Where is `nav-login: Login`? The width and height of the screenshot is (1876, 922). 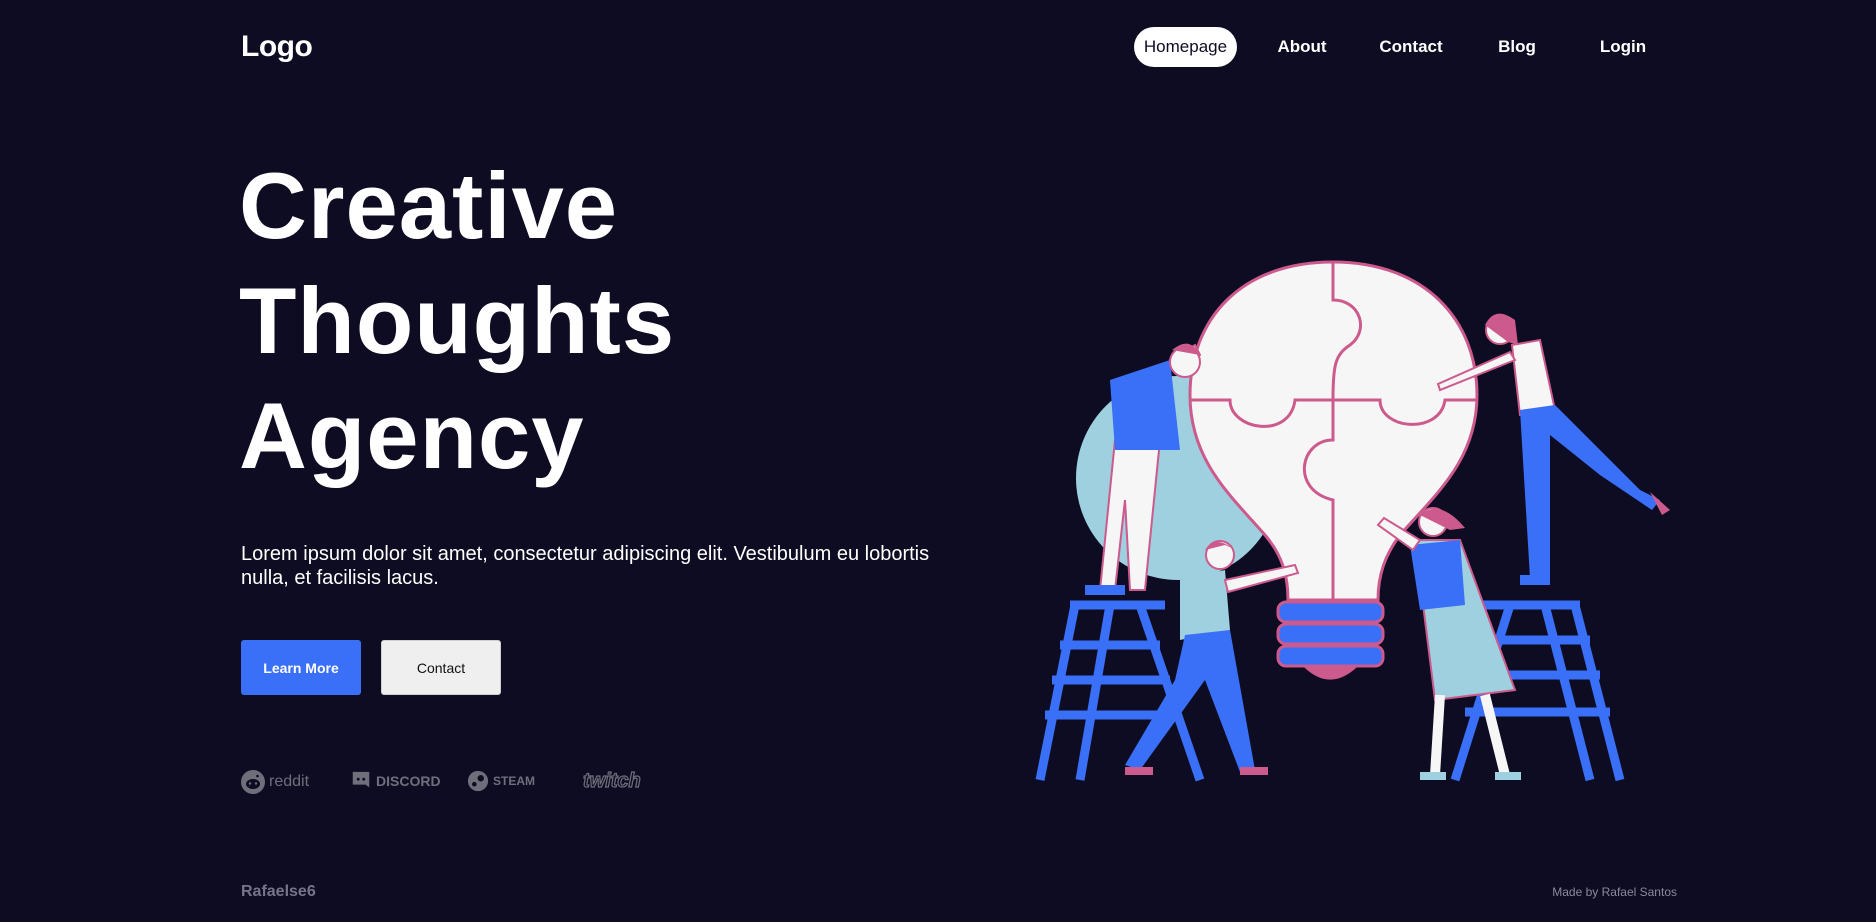 nav-login: Login is located at coordinates (1623, 47).